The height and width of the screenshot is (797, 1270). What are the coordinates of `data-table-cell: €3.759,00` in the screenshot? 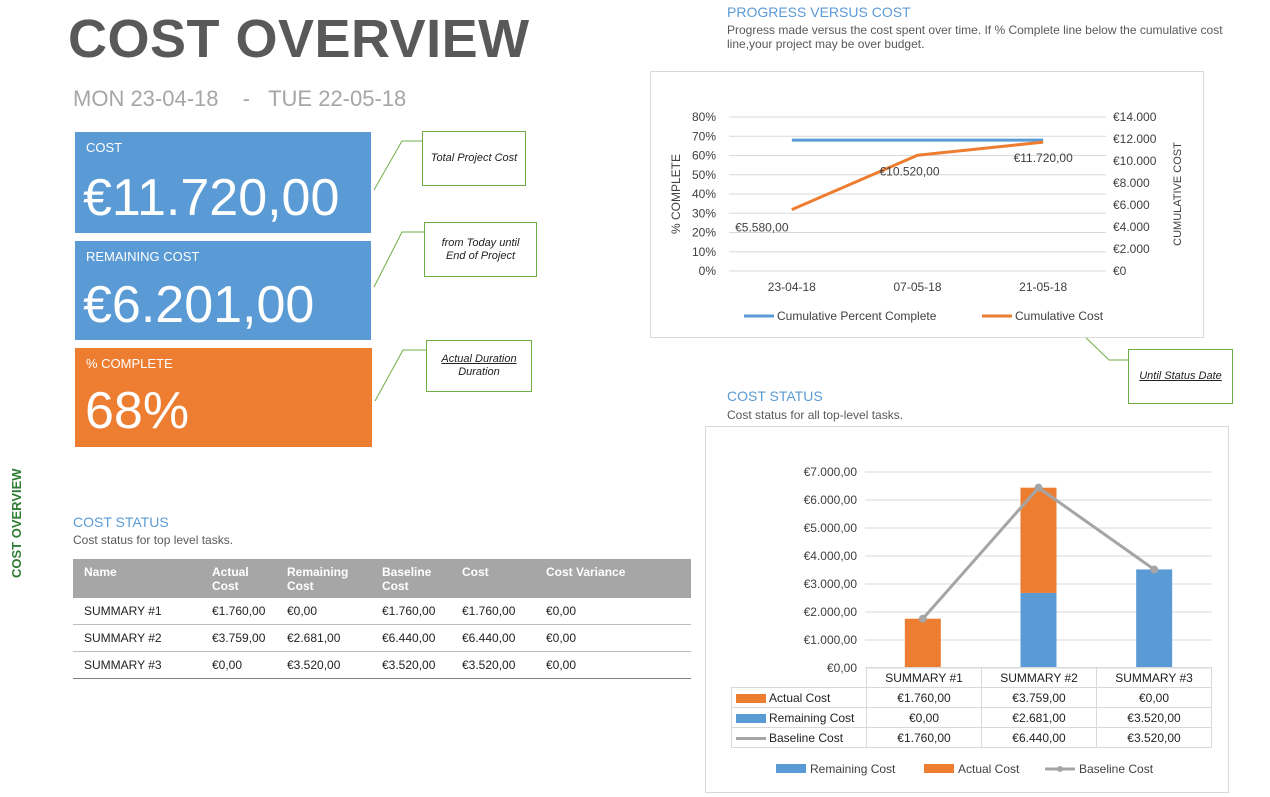 It's located at (1039, 697).